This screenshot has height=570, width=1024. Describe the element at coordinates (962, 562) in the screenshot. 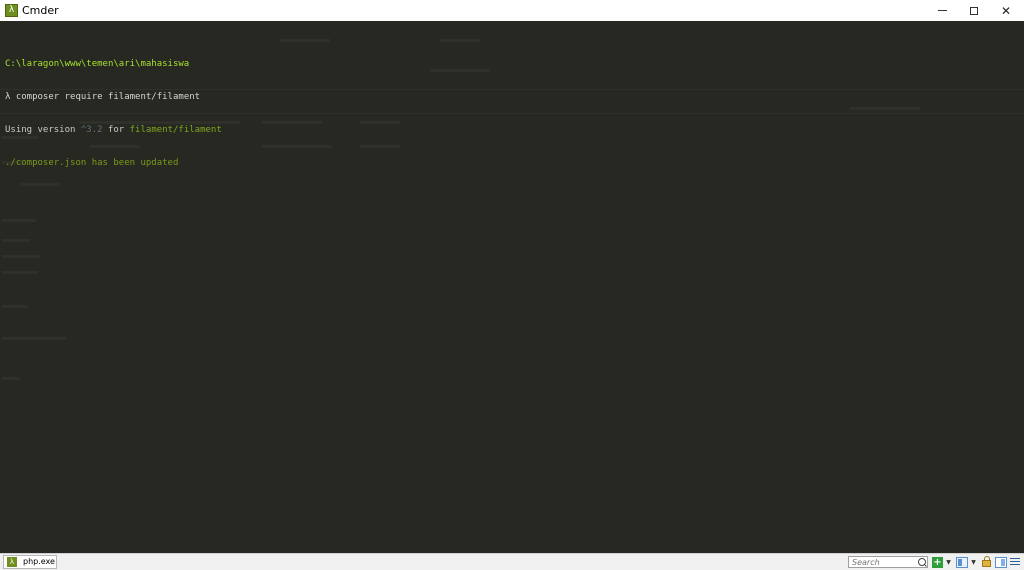

I see `split-view-icon` at that location.